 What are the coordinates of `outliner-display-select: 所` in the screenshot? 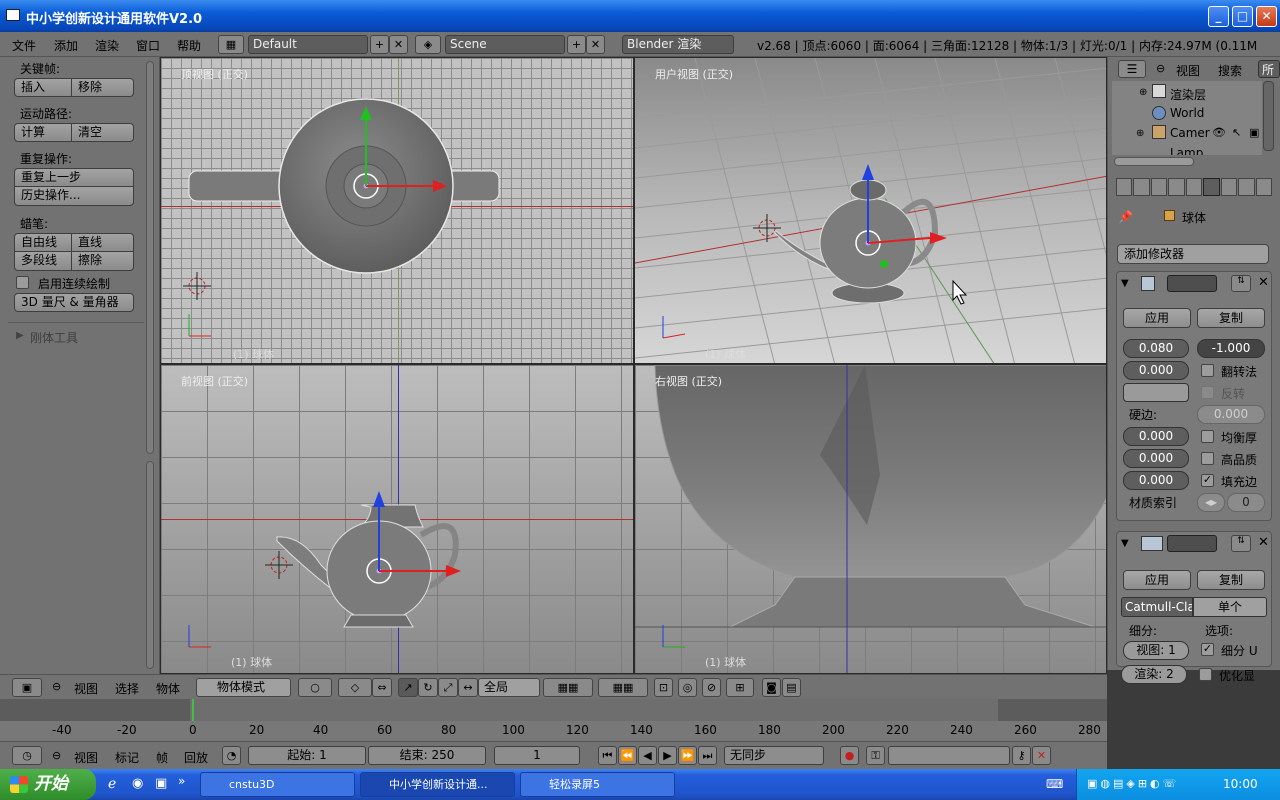 It's located at (1269, 69).